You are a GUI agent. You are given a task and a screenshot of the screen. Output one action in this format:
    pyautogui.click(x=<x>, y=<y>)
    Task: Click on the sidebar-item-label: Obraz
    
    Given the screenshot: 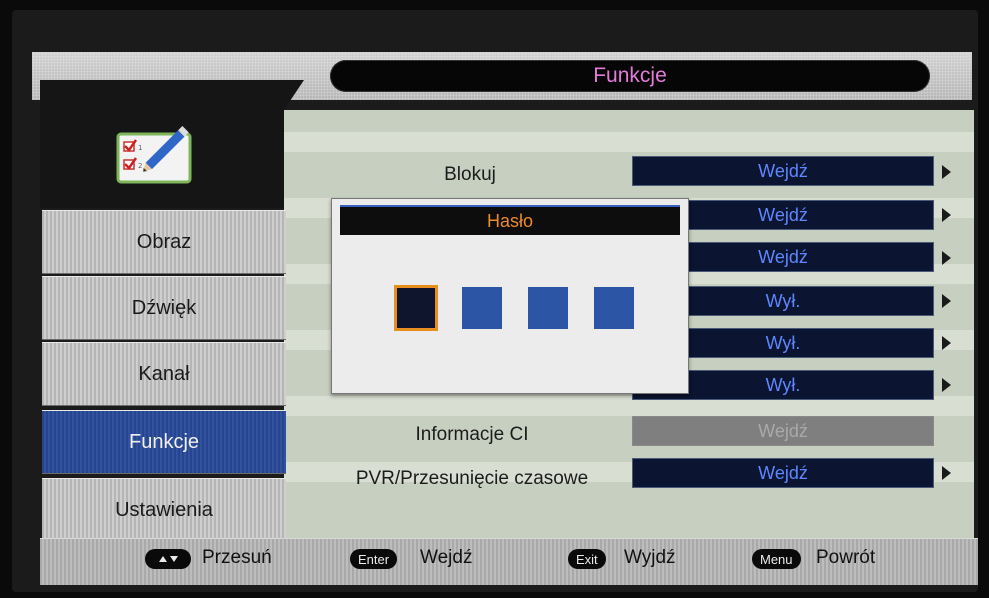 What is the action you would take?
    pyautogui.click(x=164, y=241)
    